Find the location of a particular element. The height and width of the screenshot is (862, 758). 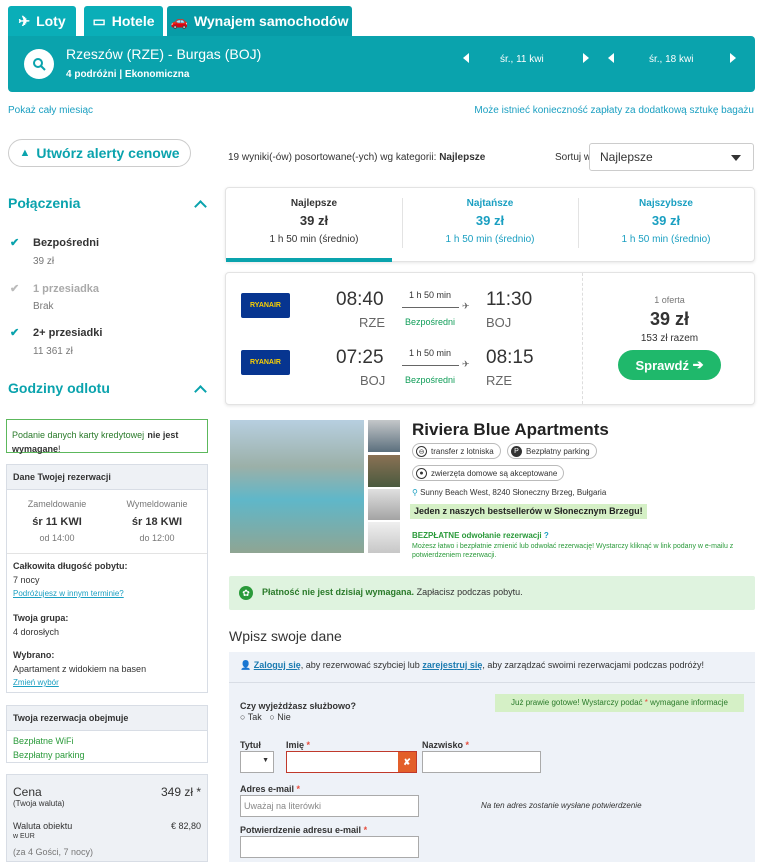

currency-sub: w EUR is located at coordinates (24, 836).